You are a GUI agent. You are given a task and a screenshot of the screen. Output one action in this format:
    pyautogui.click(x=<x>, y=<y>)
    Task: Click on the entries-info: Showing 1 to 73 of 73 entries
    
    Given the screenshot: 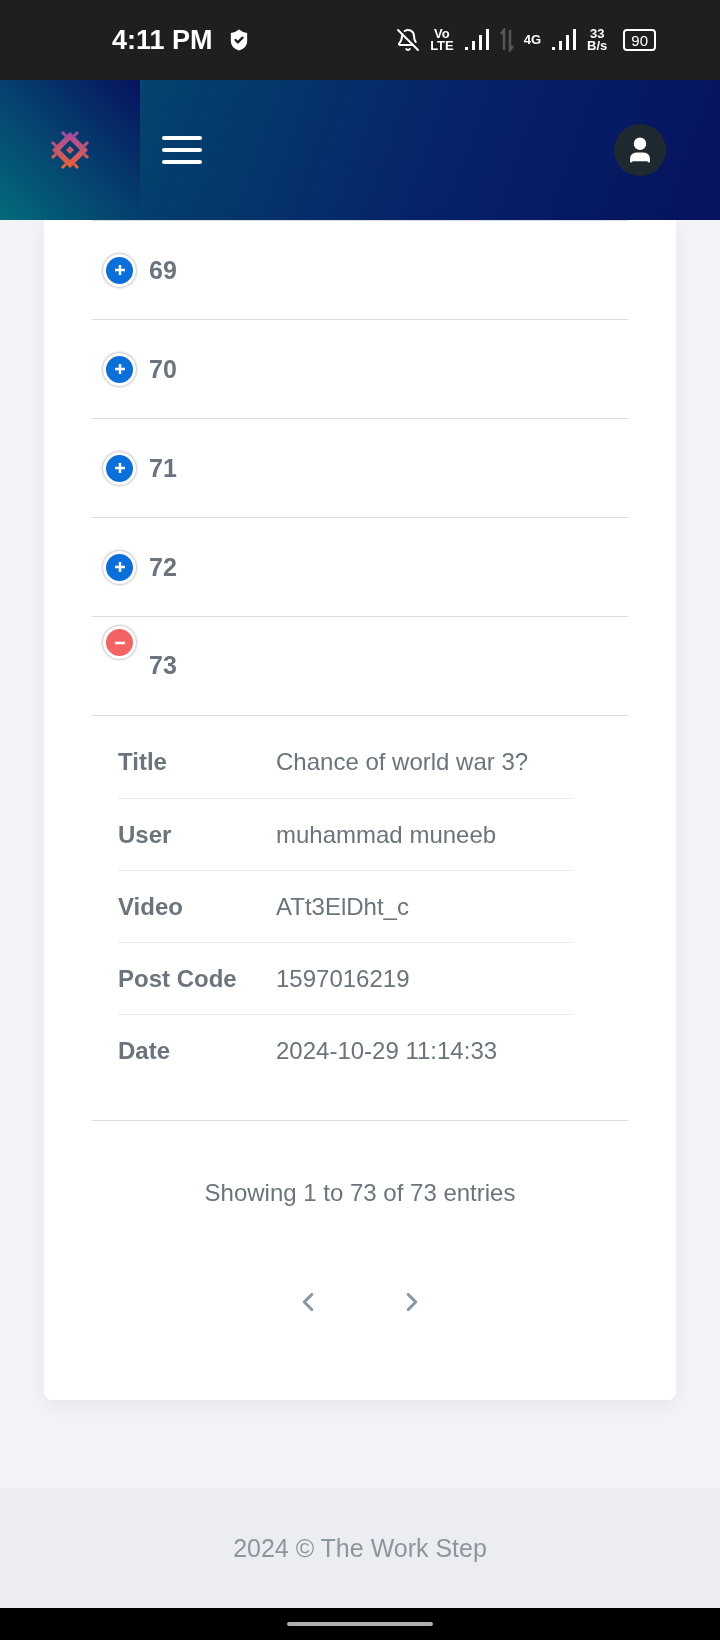 What is the action you would take?
    pyautogui.click(x=360, y=1192)
    